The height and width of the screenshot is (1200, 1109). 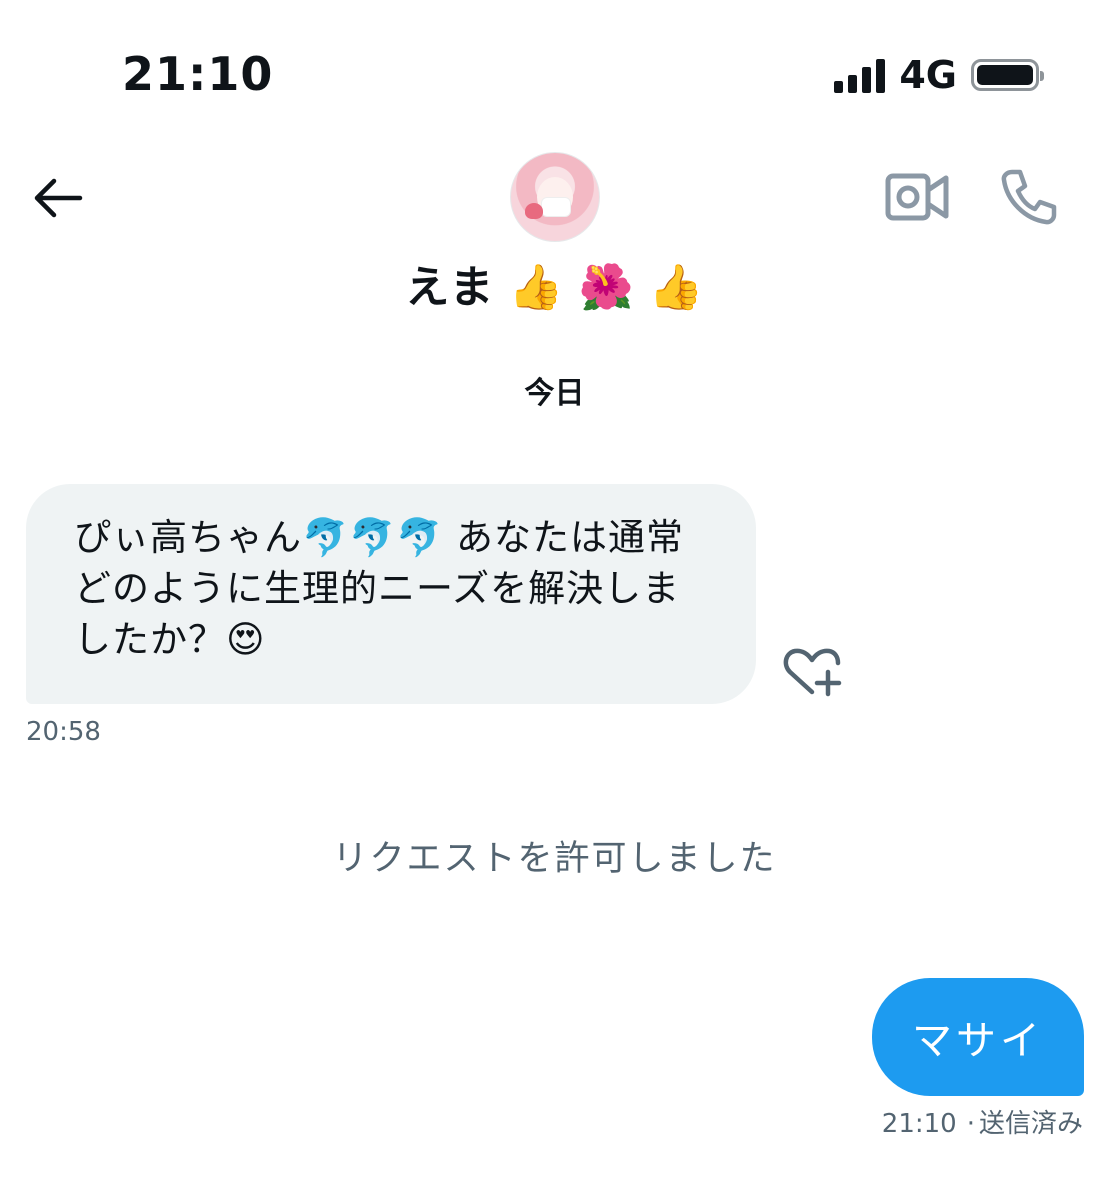 I want to click on phone-icon, so click(x=1029, y=197).